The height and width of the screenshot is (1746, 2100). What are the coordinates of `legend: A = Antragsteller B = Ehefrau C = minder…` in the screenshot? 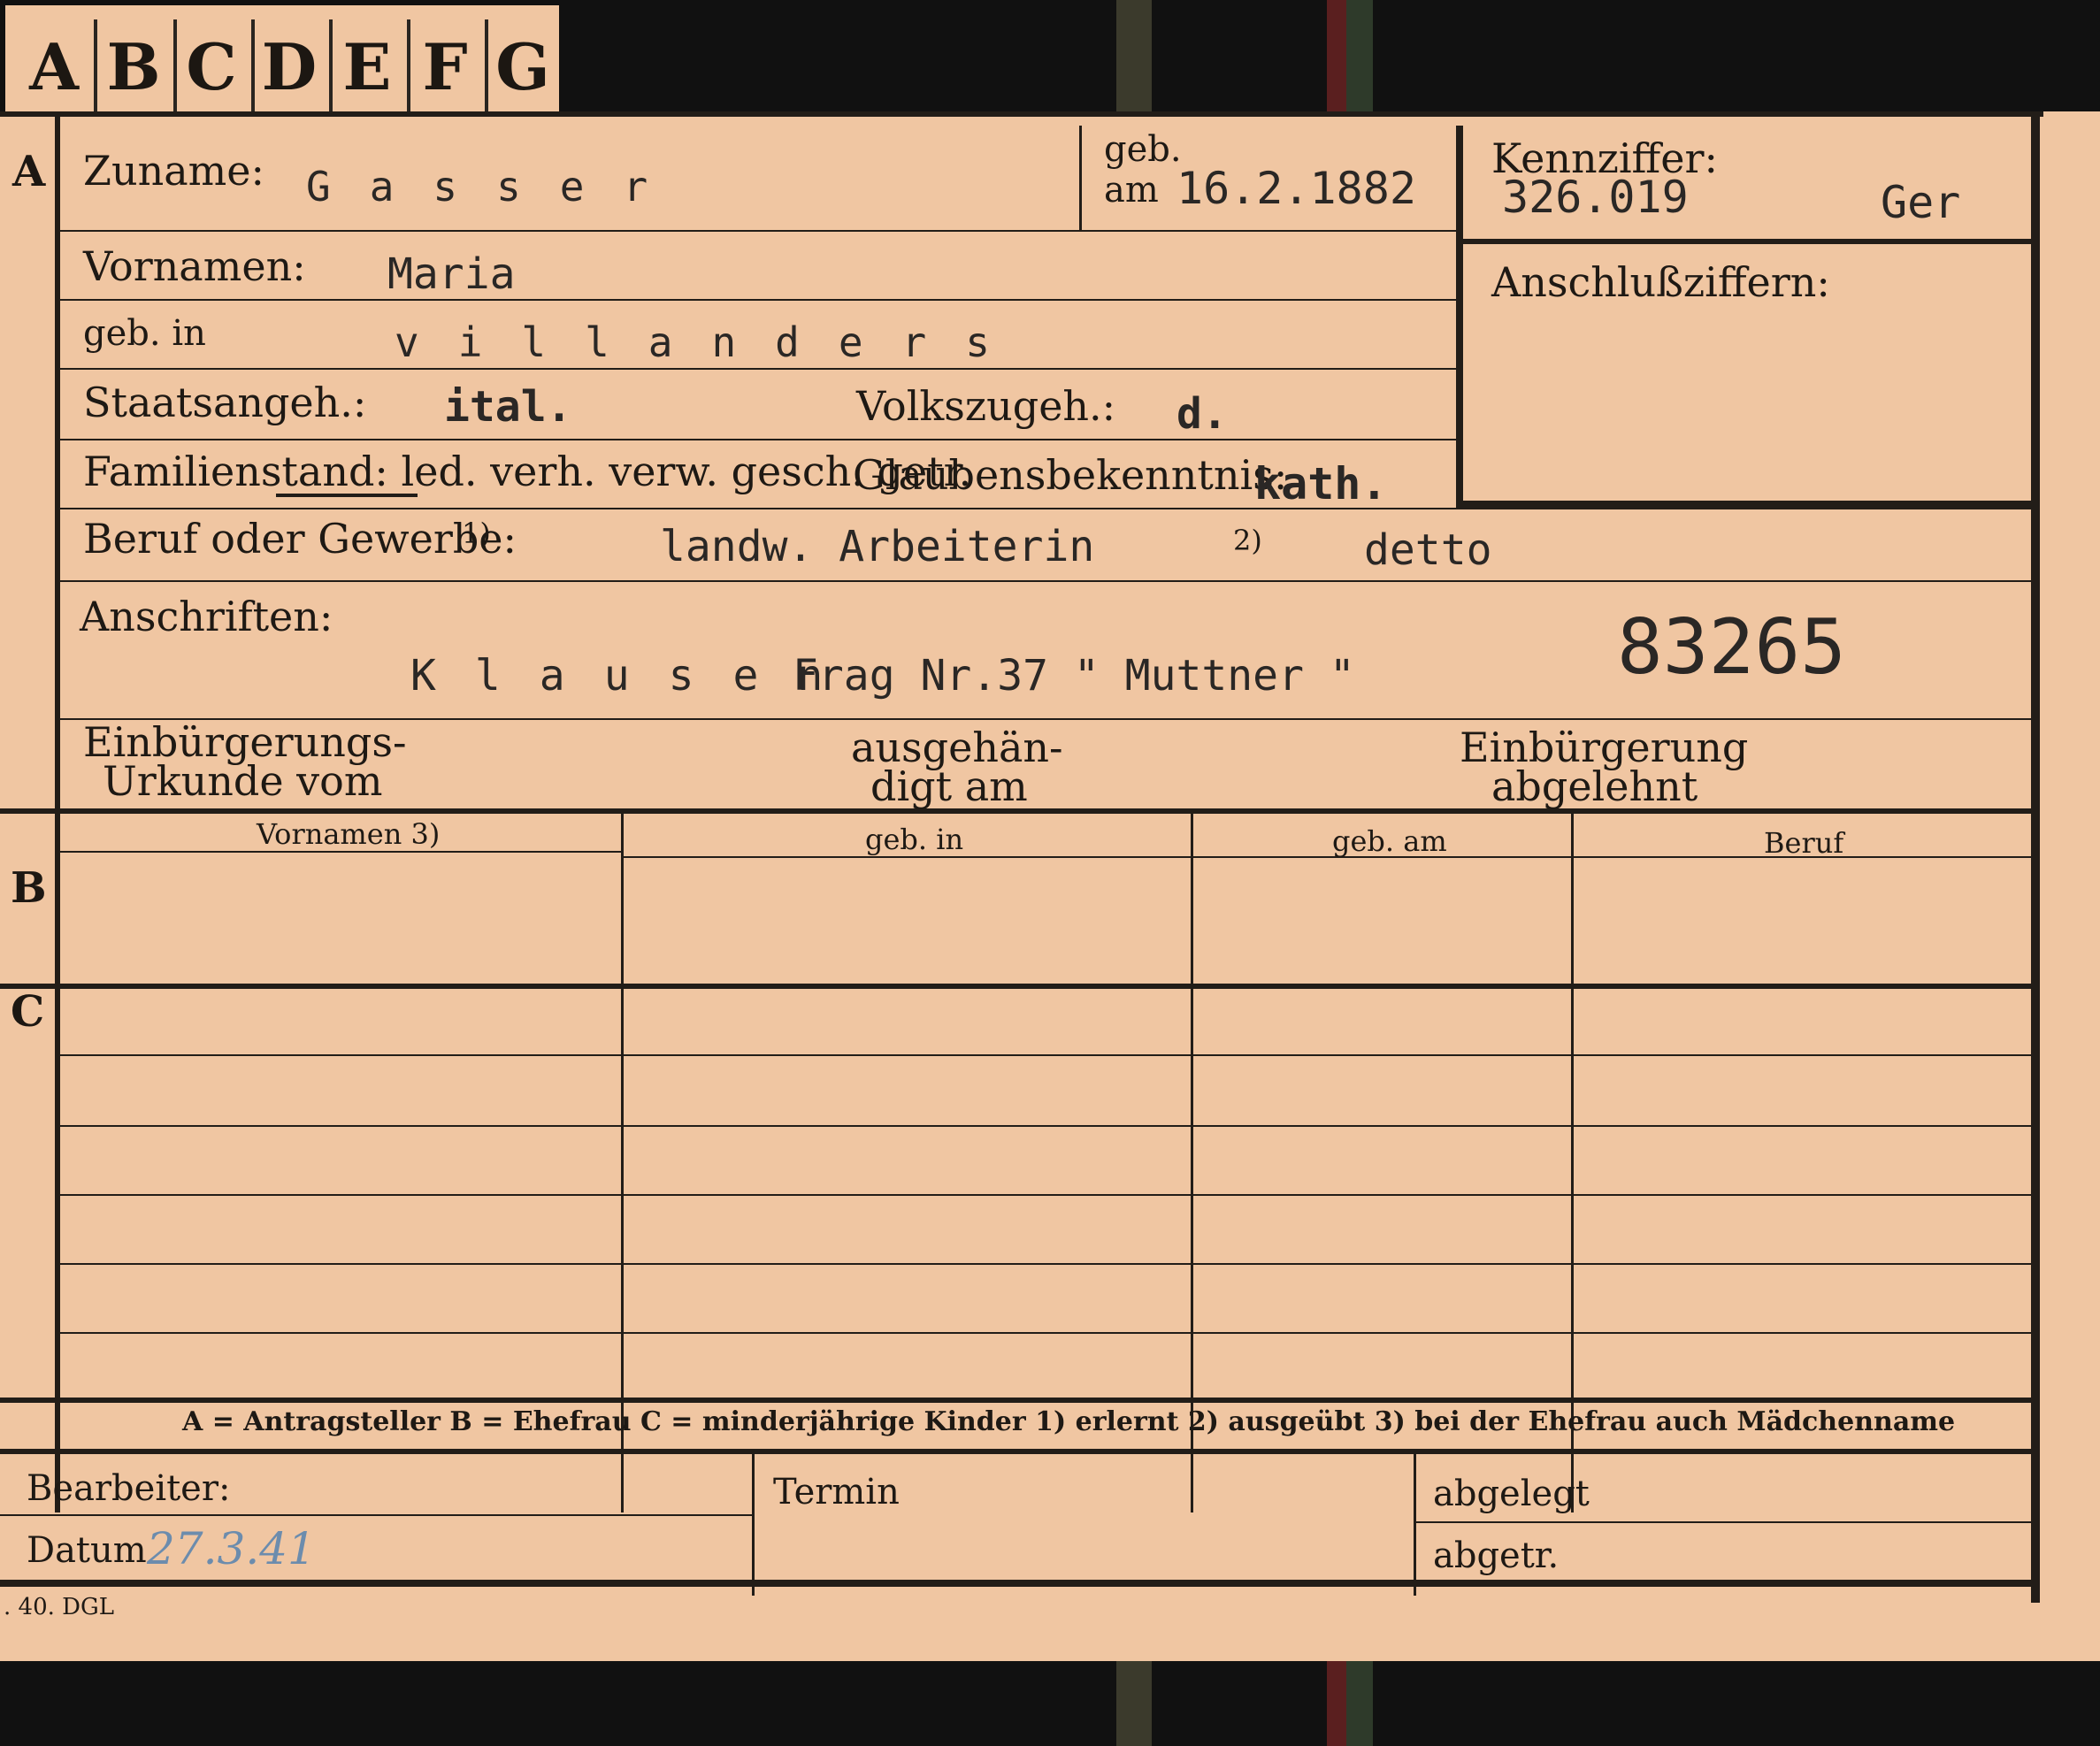 It's located at (1069, 1422).